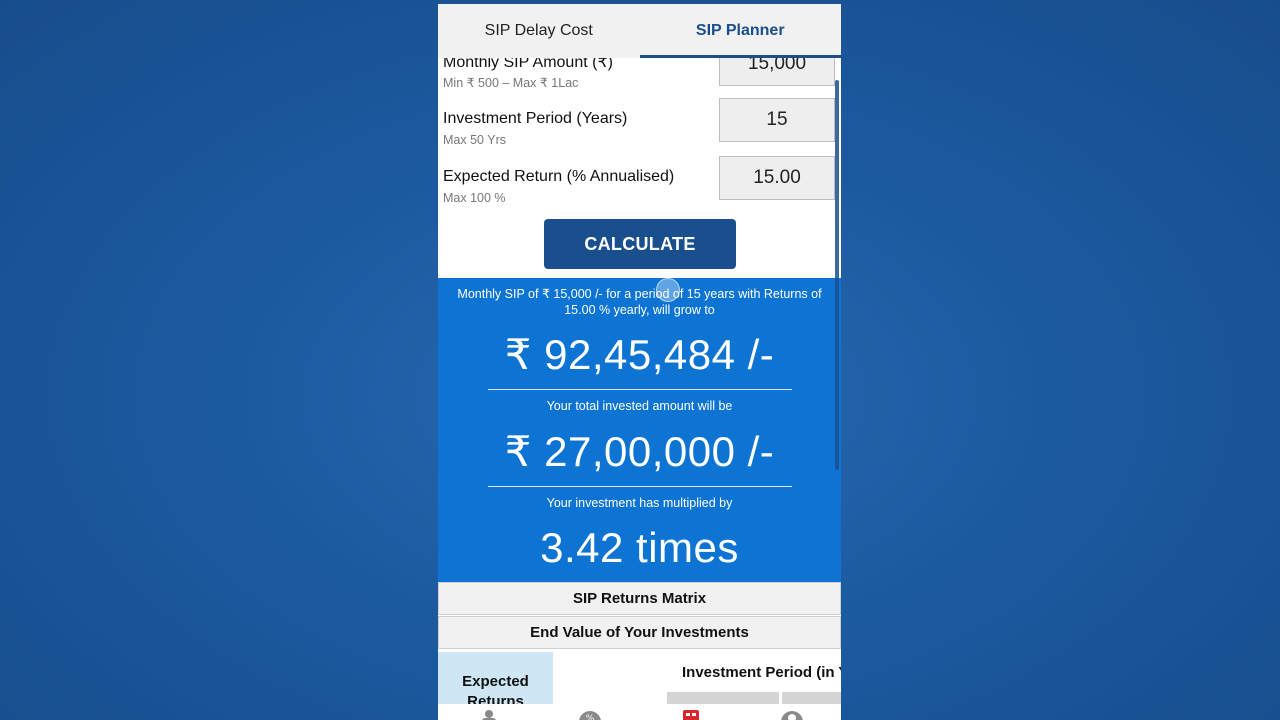 This screenshot has height=720, width=1280. What do you see at coordinates (837, 275) in the screenshot?
I see `scrollbar` at bounding box center [837, 275].